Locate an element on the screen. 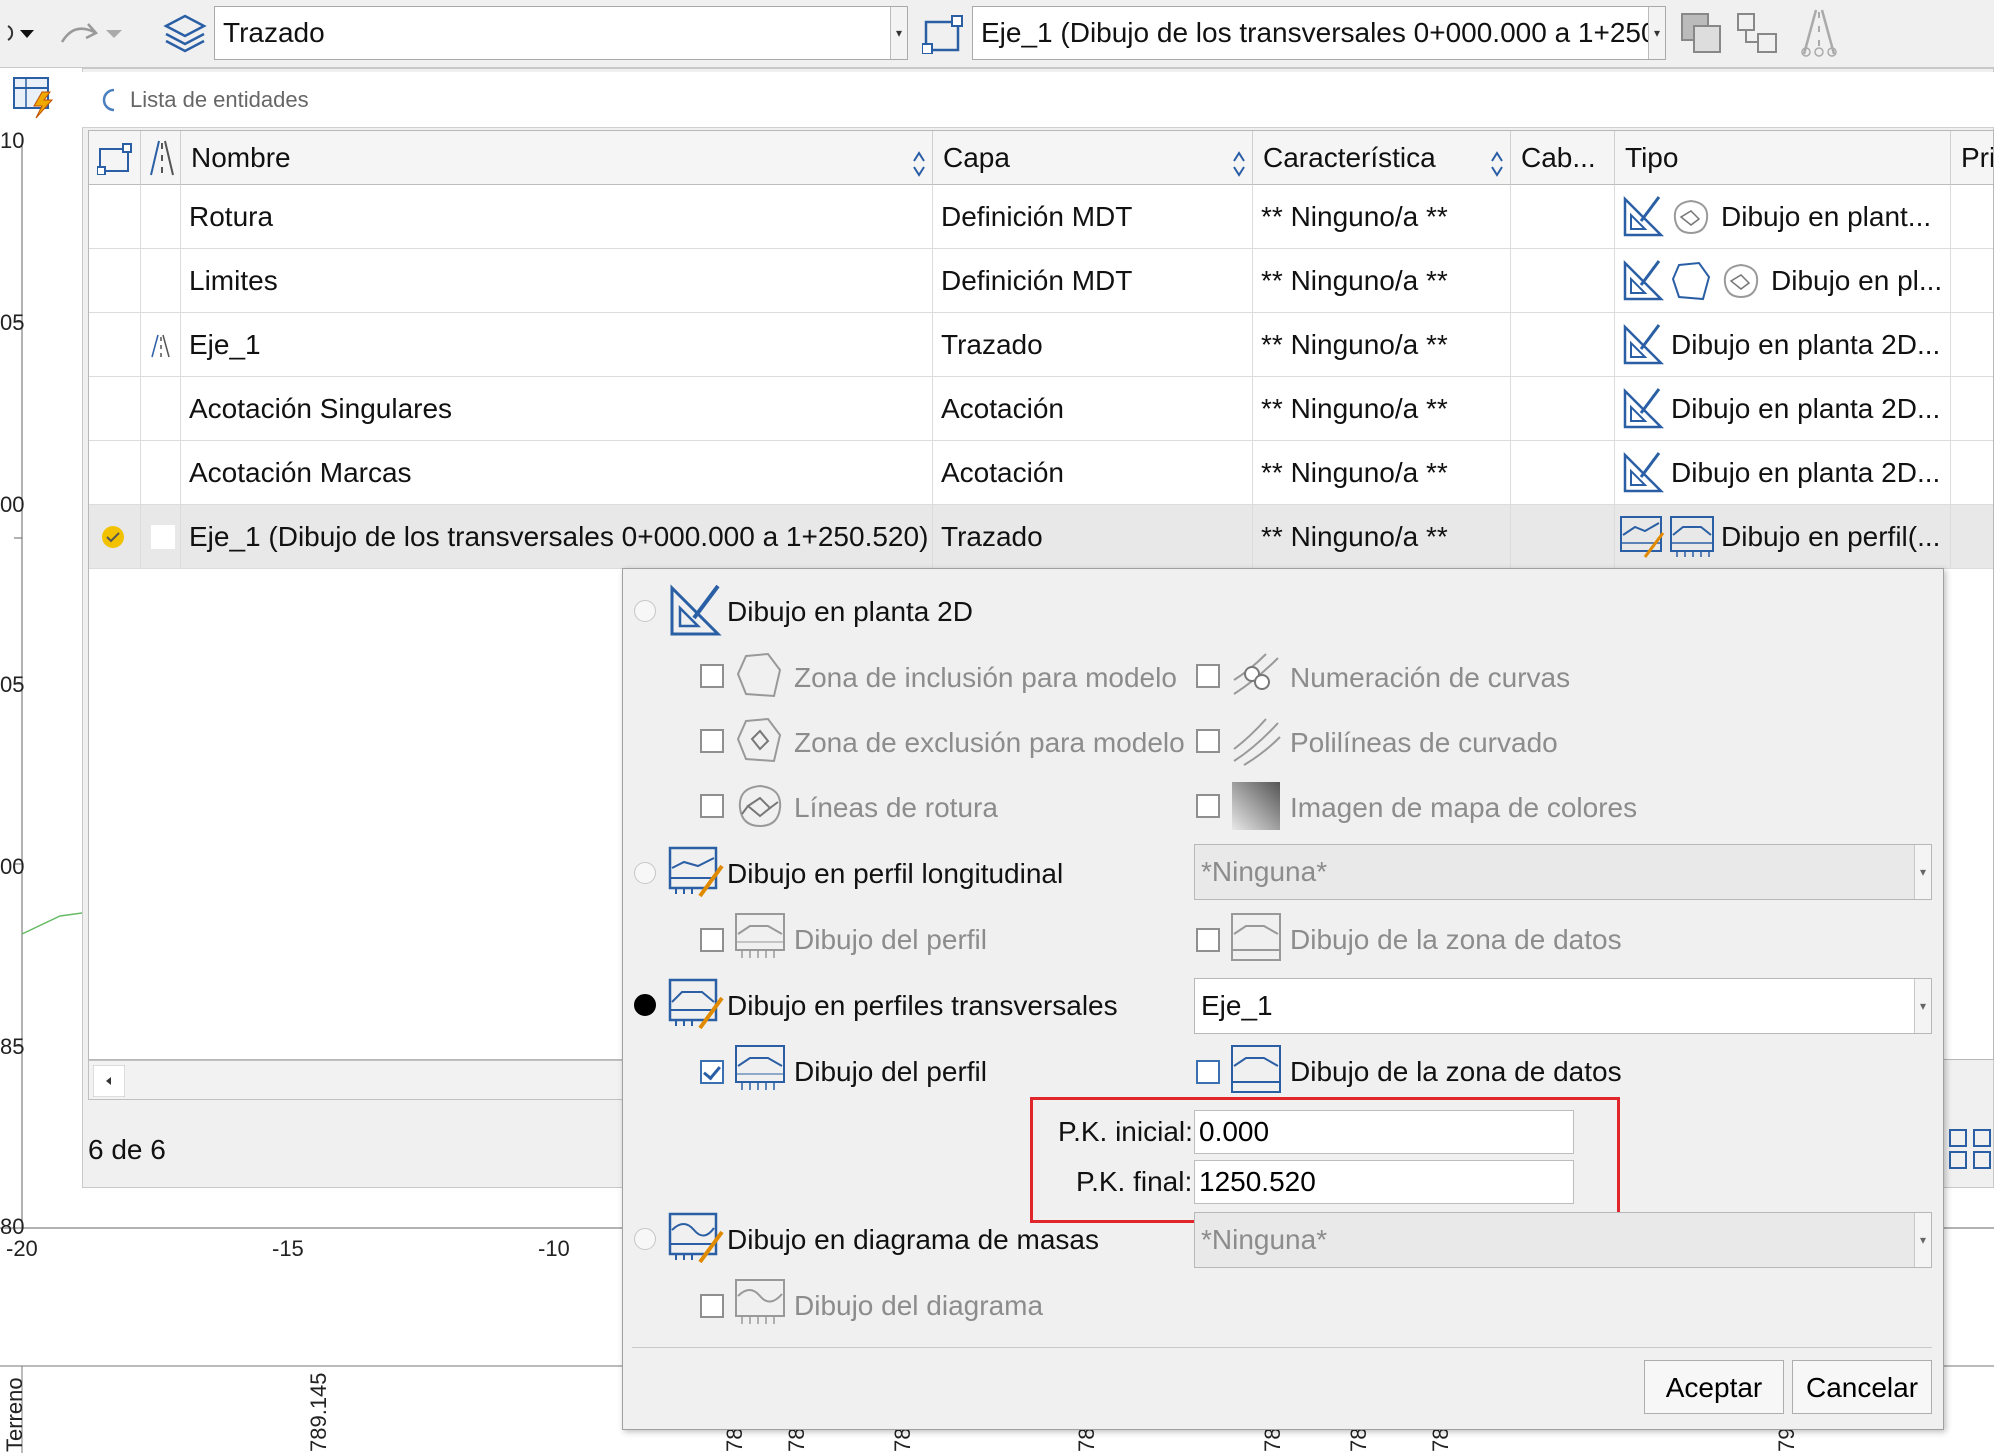 The height and width of the screenshot is (1453, 1994). perfil-longitudinal-select: *Ninguna* ▾ is located at coordinates (1563, 872).